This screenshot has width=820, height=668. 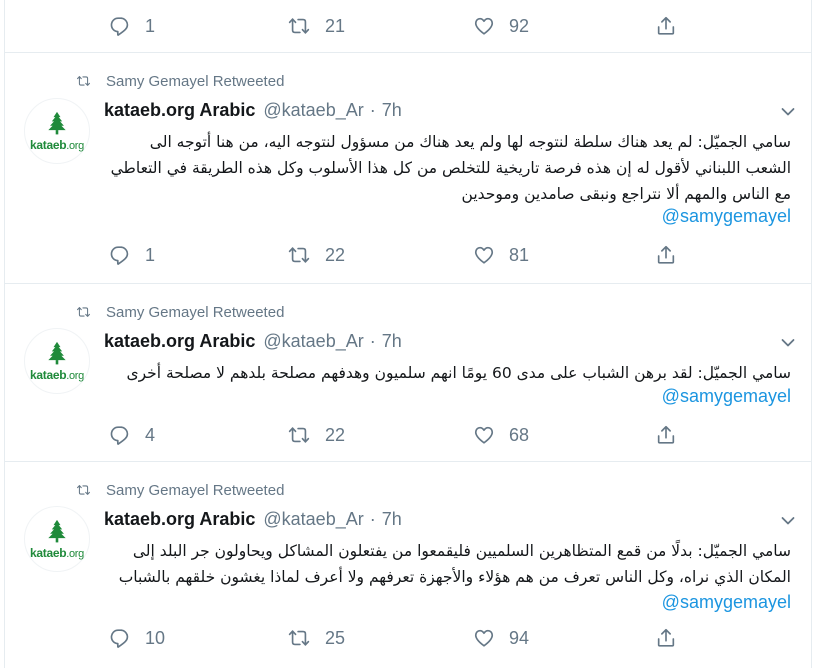 I want to click on reply-button: 10, so click(x=137, y=638).